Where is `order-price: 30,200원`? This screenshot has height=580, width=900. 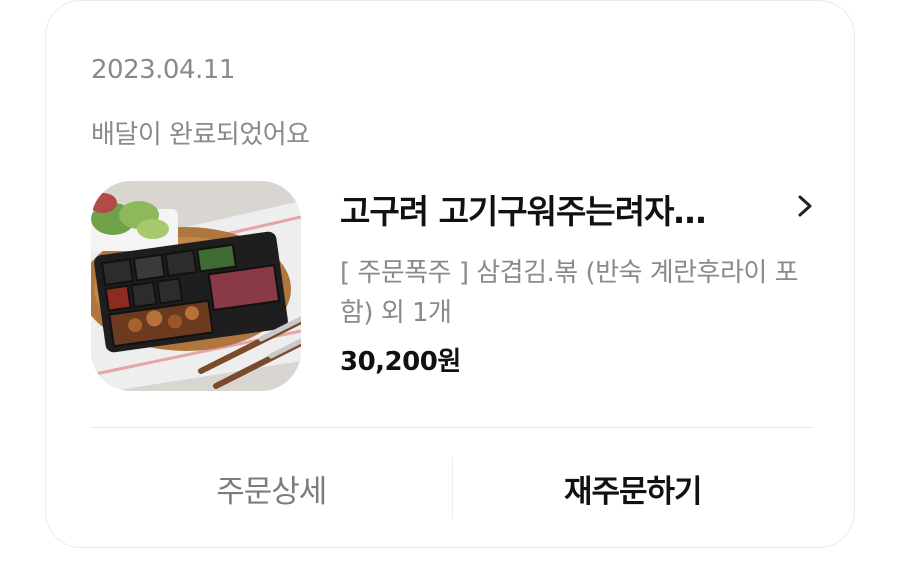
order-price: 30,200원 is located at coordinates (400, 362).